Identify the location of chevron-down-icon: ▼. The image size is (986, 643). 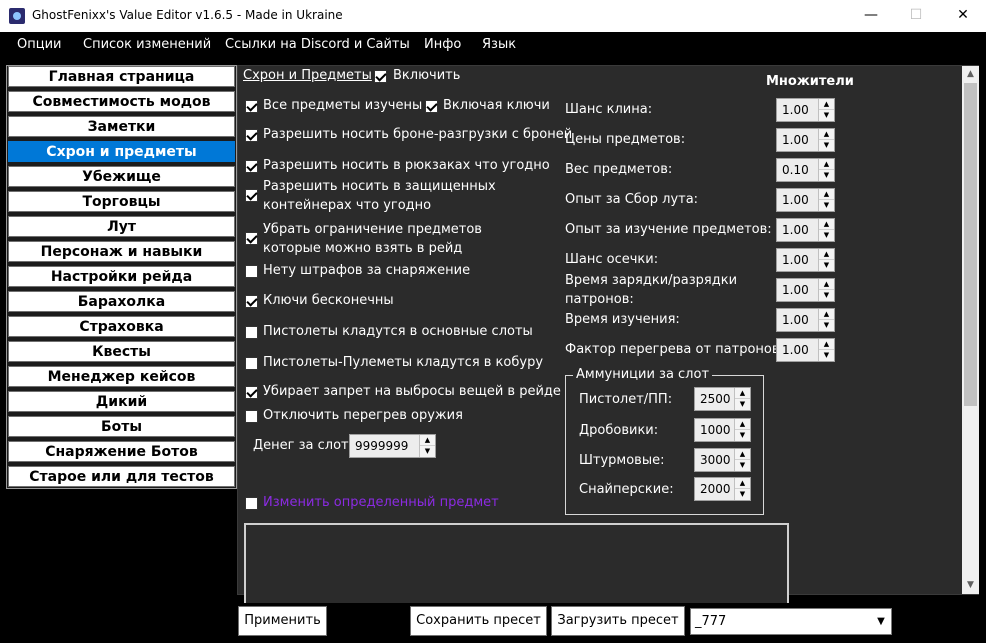
(881, 621).